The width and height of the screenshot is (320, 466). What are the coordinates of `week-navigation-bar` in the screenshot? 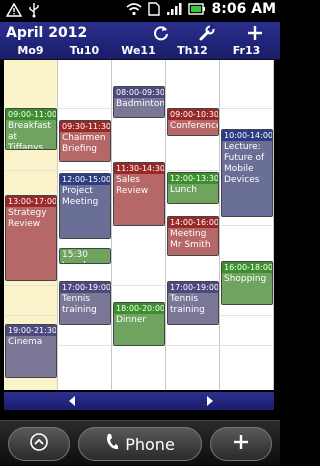 It's located at (139, 401).